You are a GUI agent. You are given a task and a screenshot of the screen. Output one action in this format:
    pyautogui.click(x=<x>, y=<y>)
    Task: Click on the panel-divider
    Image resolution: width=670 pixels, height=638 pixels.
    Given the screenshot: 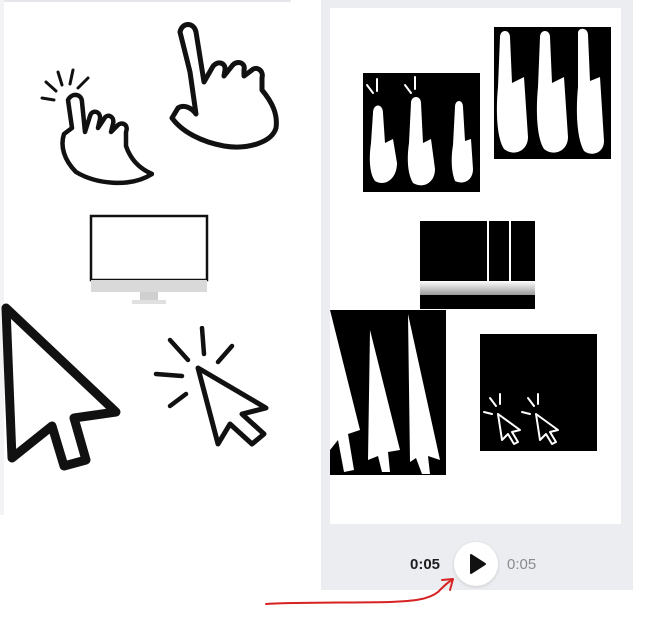 What is the action you would take?
    pyautogui.click(x=145, y=1)
    